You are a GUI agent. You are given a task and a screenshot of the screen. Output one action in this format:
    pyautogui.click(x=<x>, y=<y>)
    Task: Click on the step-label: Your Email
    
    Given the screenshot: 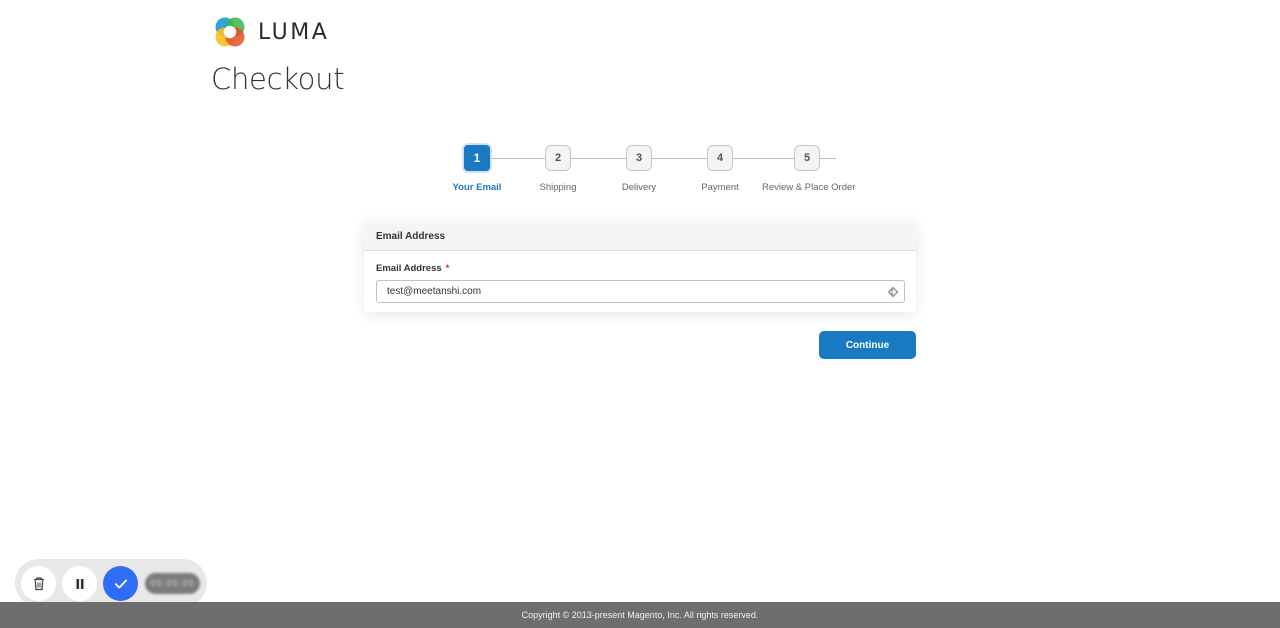 What is the action you would take?
    pyautogui.click(x=477, y=187)
    